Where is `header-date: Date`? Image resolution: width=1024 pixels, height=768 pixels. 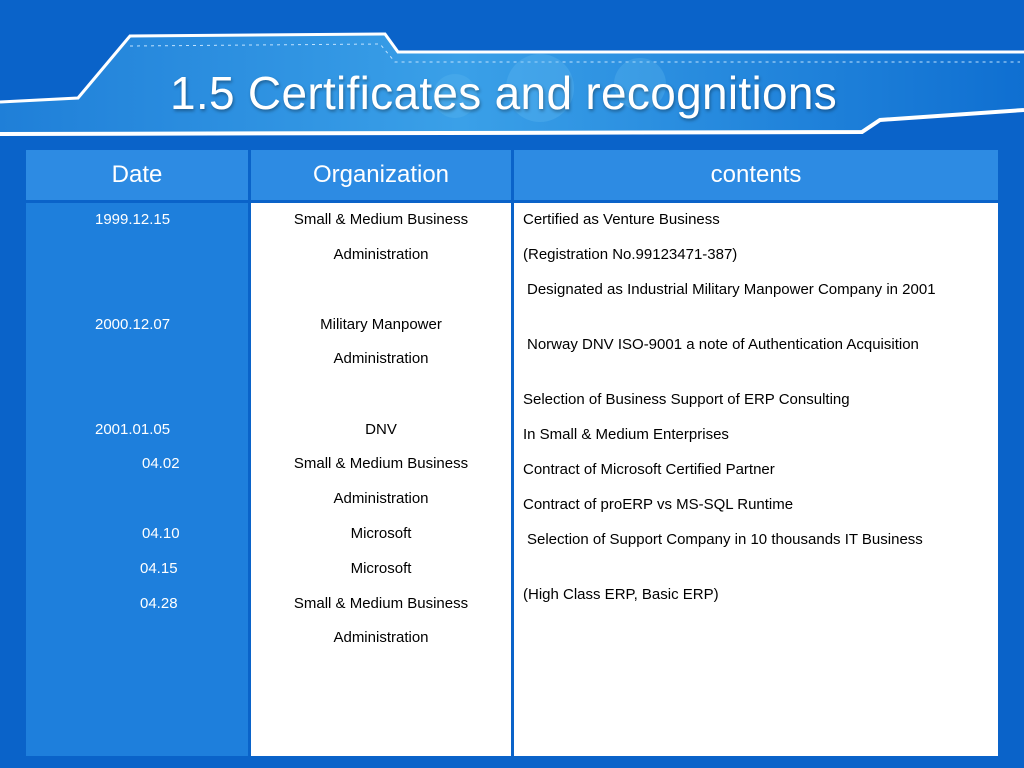 header-date: Date is located at coordinates (137, 175).